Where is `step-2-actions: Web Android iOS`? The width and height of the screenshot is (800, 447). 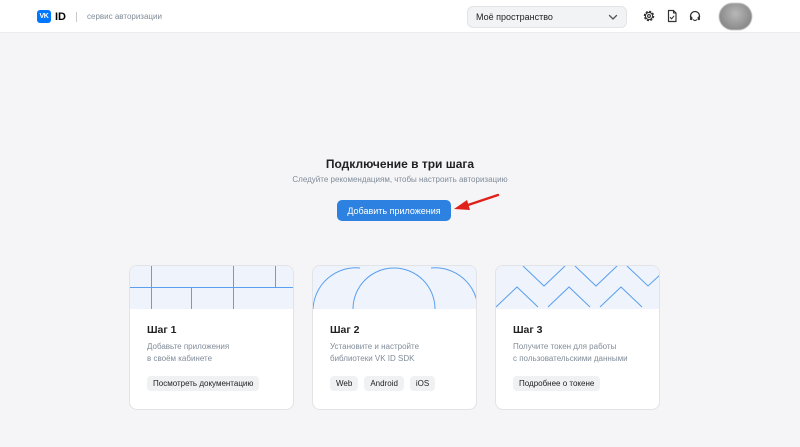 step-2-actions: Web Android iOS is located at coordinates (383, 383).